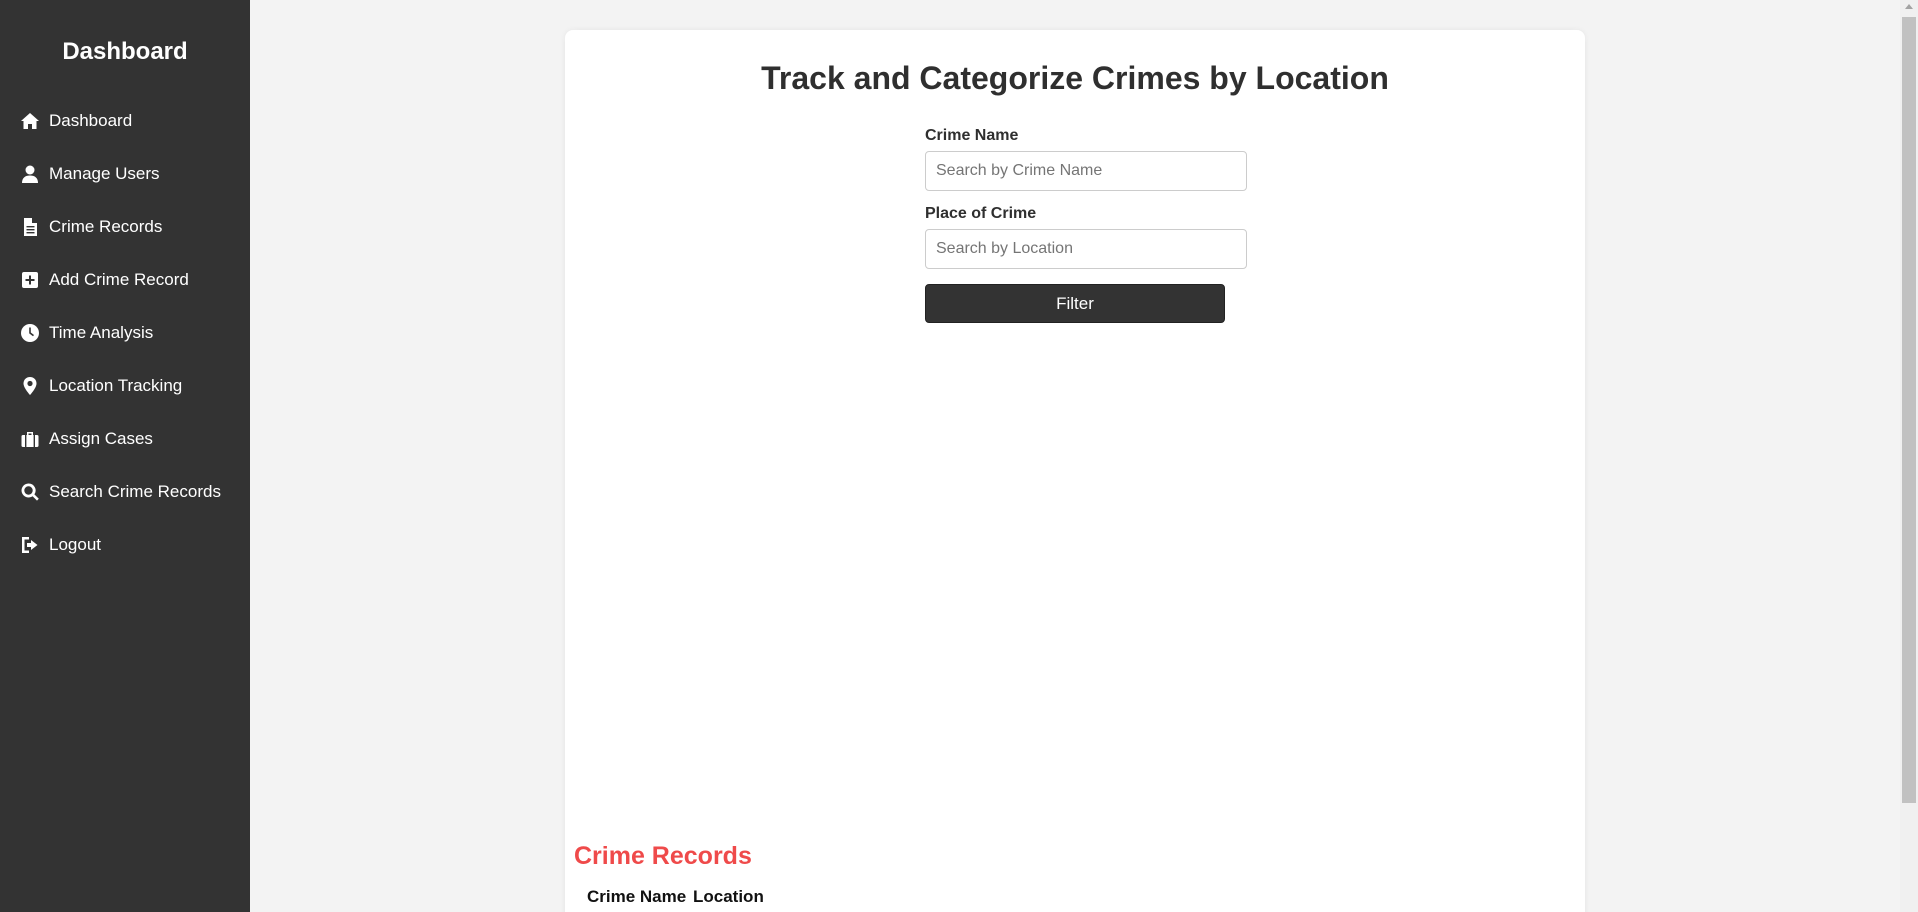  I want to click on user-icon, so click(30, 174).